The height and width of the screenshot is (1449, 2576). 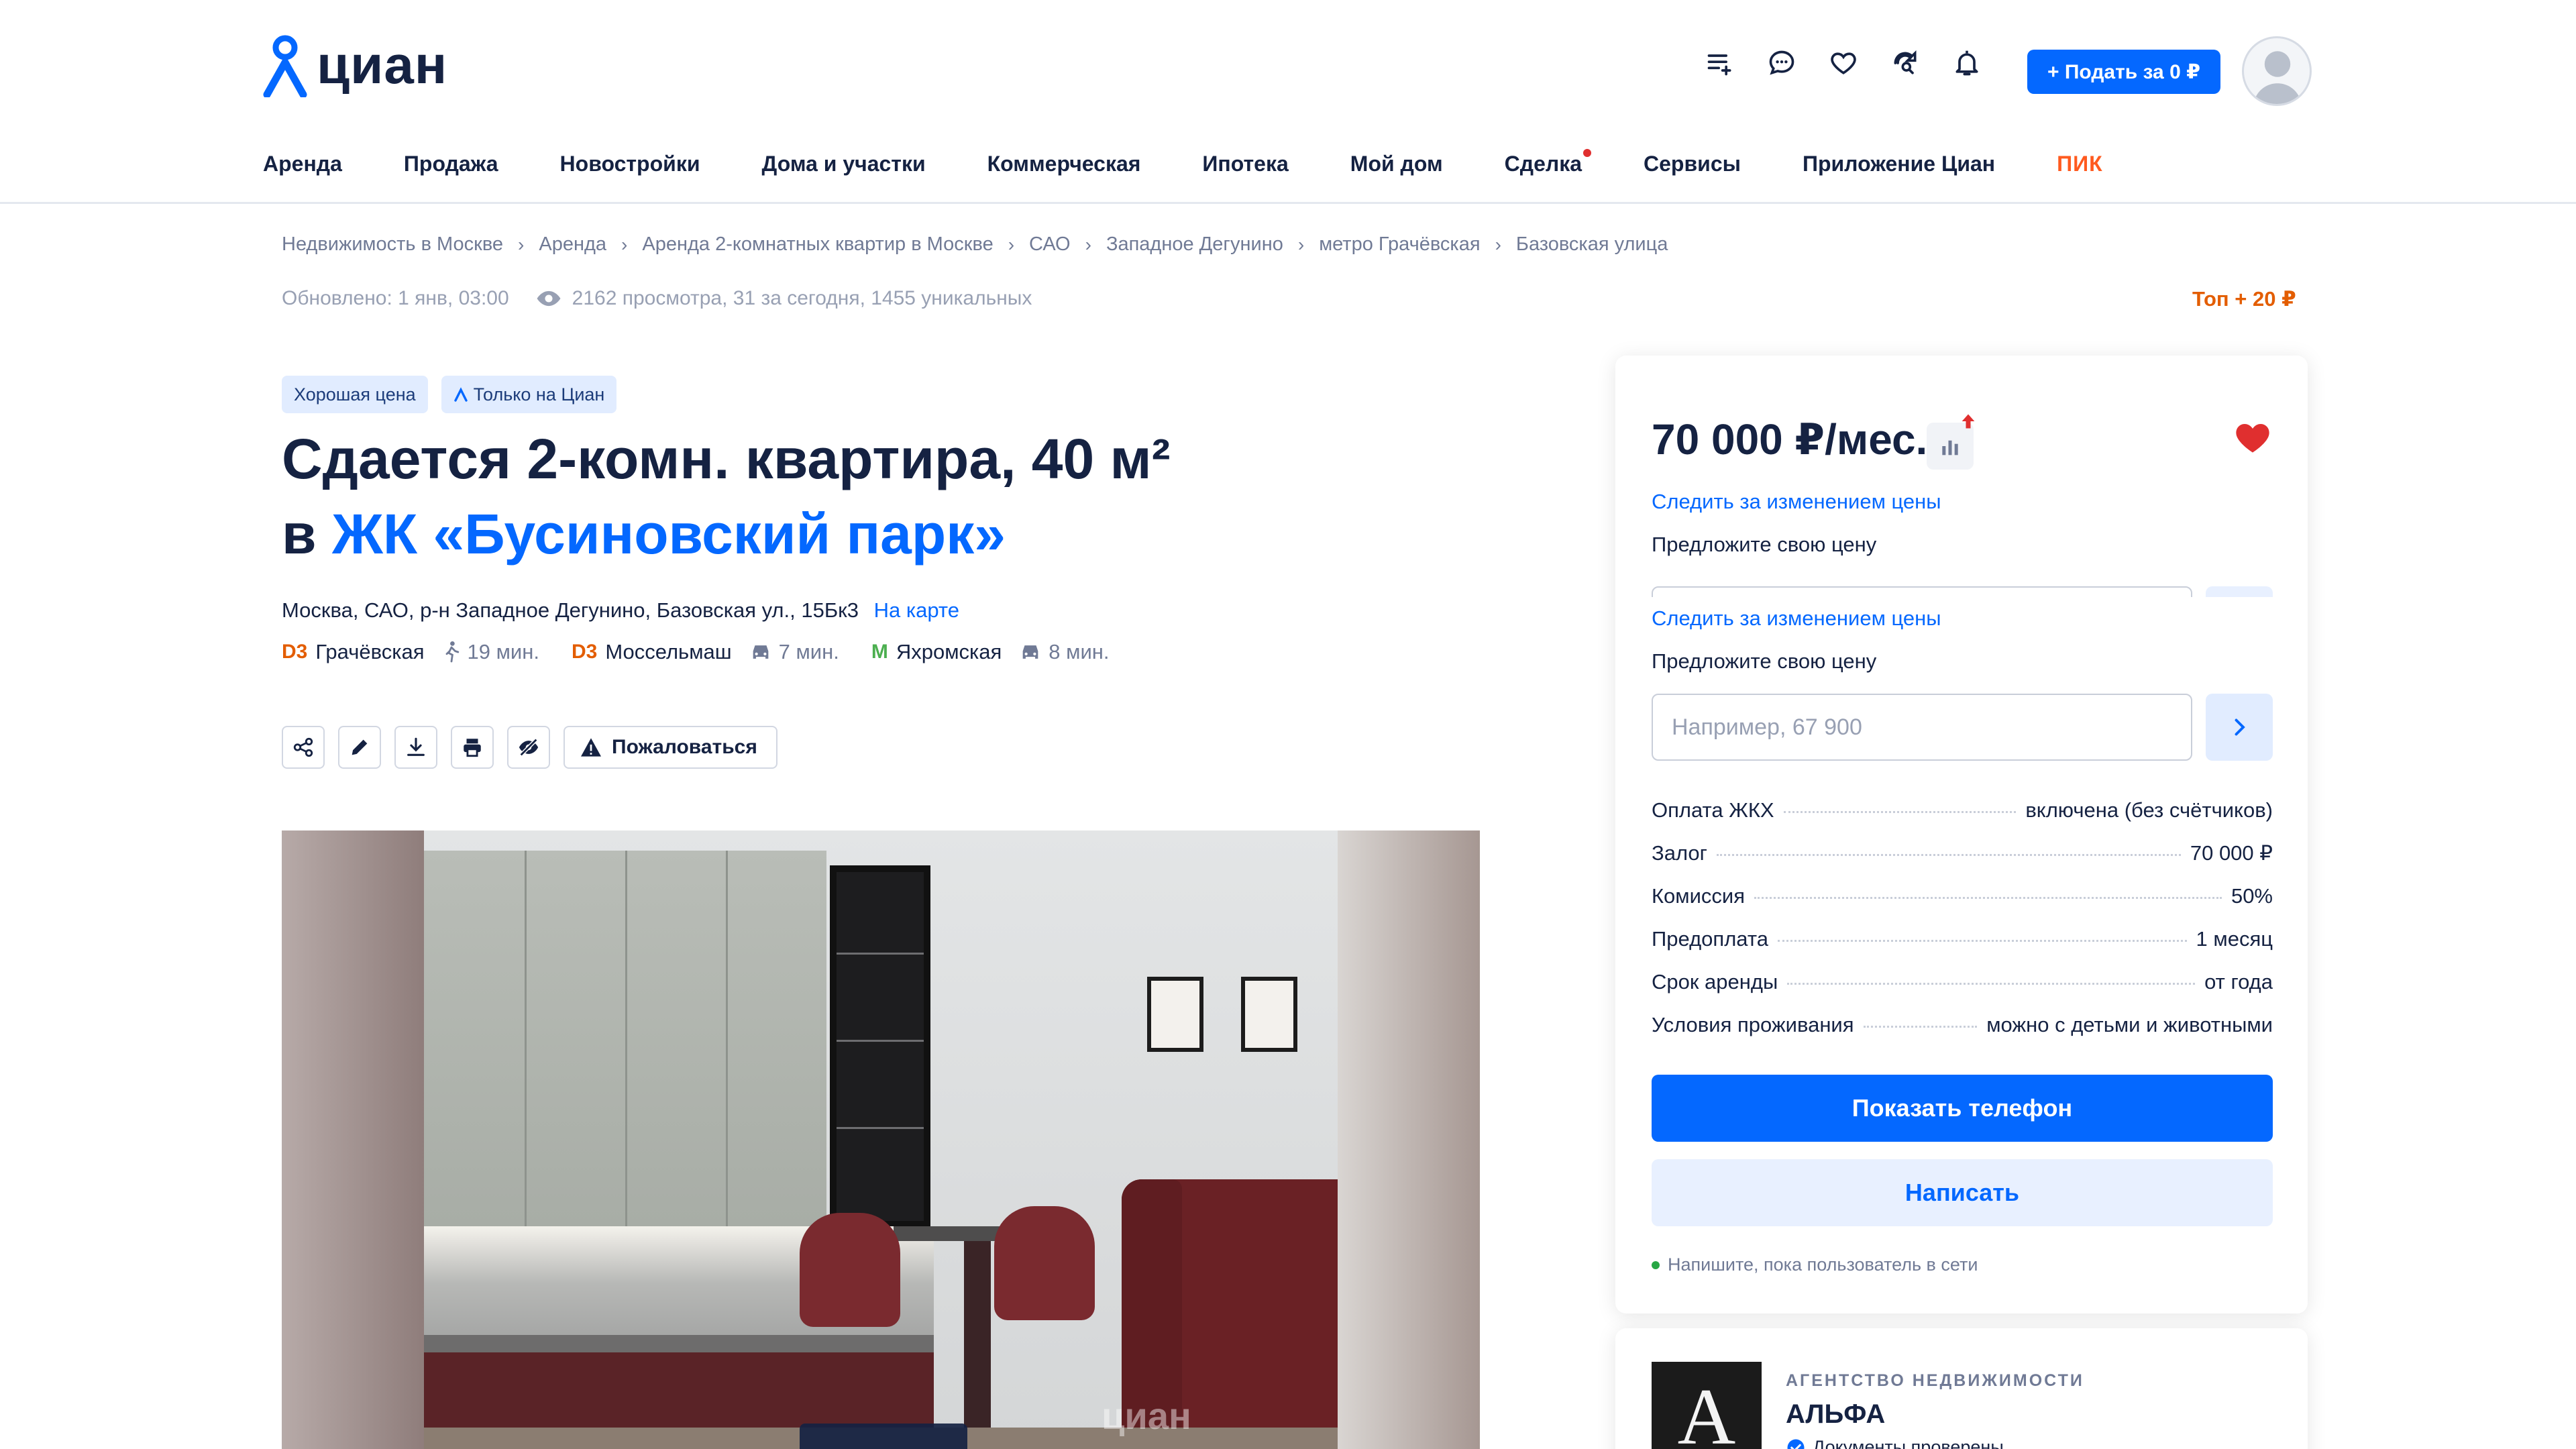 What do you see at coordinates (630, 164) in the screenshot?
I see `nav-item-new-buildings: Новостройки` at bounding box center [630, 164].